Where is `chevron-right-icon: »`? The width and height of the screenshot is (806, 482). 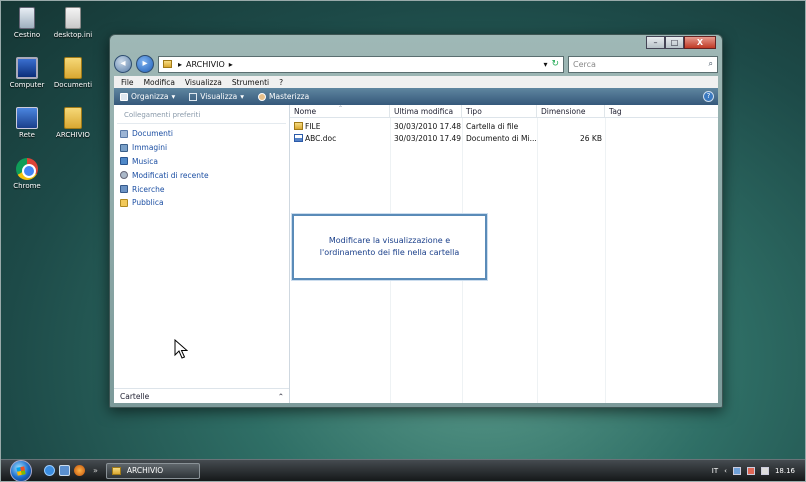 chevron-right-icon: » is located at coordinates (95, 470).